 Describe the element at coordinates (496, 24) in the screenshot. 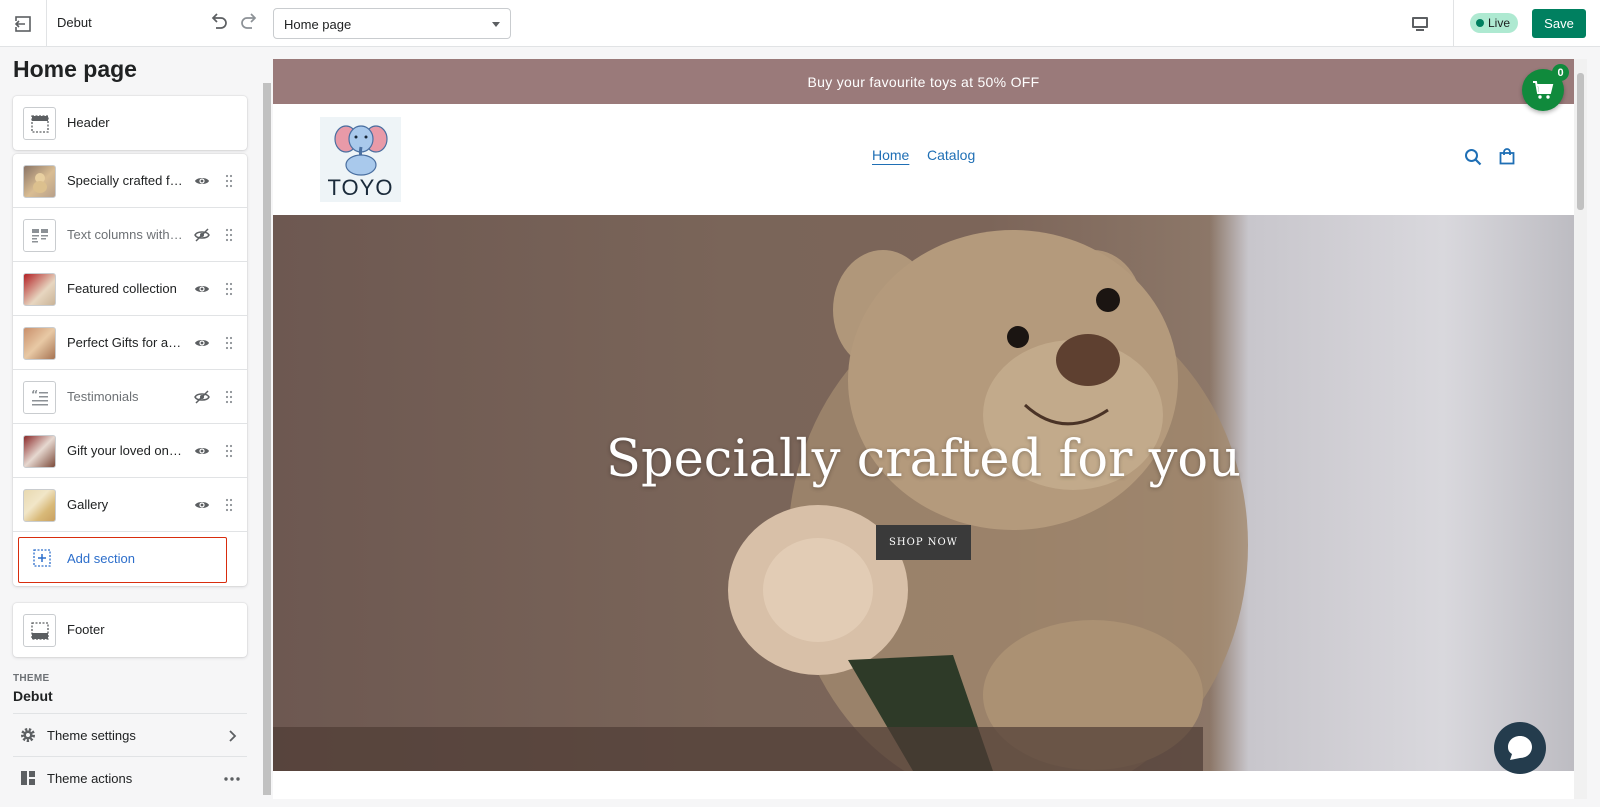

I see `chevron-down-icon` at that location.